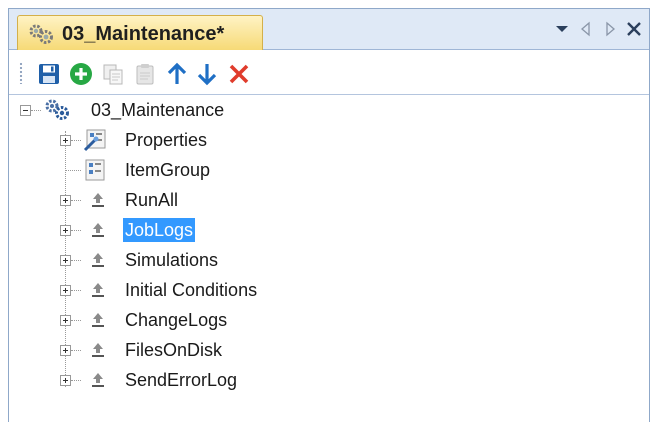  I want to click on scroll-left-icon, so click(586, 29).